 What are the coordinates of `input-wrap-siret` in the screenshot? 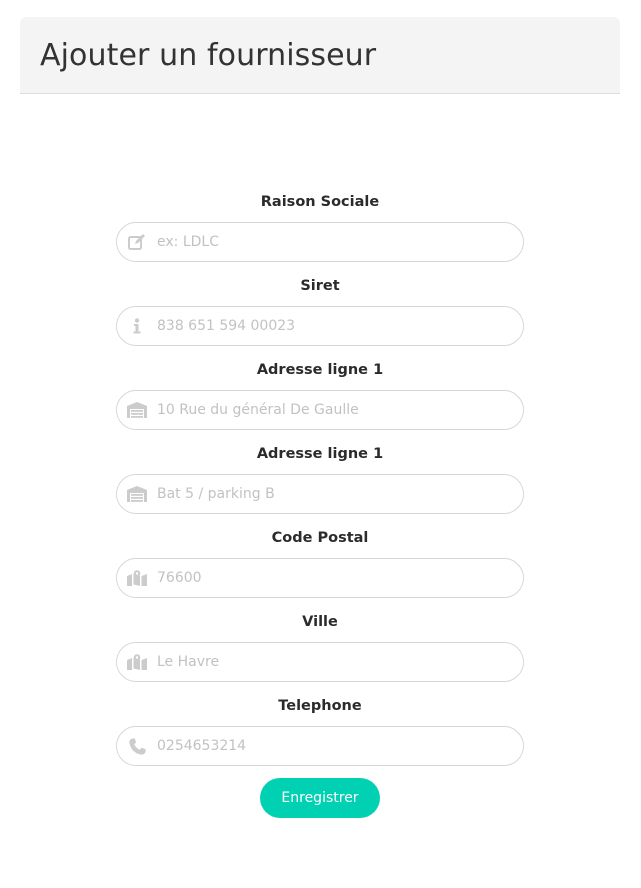 It's located at (320, 326).